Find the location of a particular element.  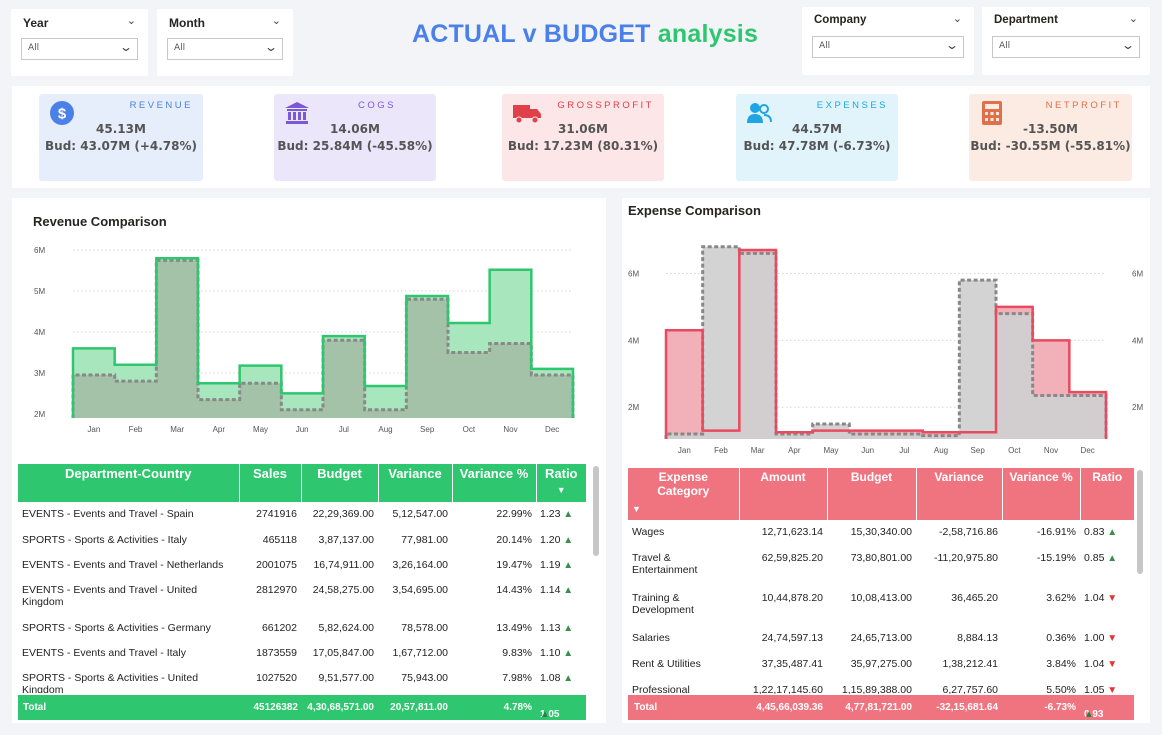

ratio-value: 1.13 is located at coordinates (550, 628).